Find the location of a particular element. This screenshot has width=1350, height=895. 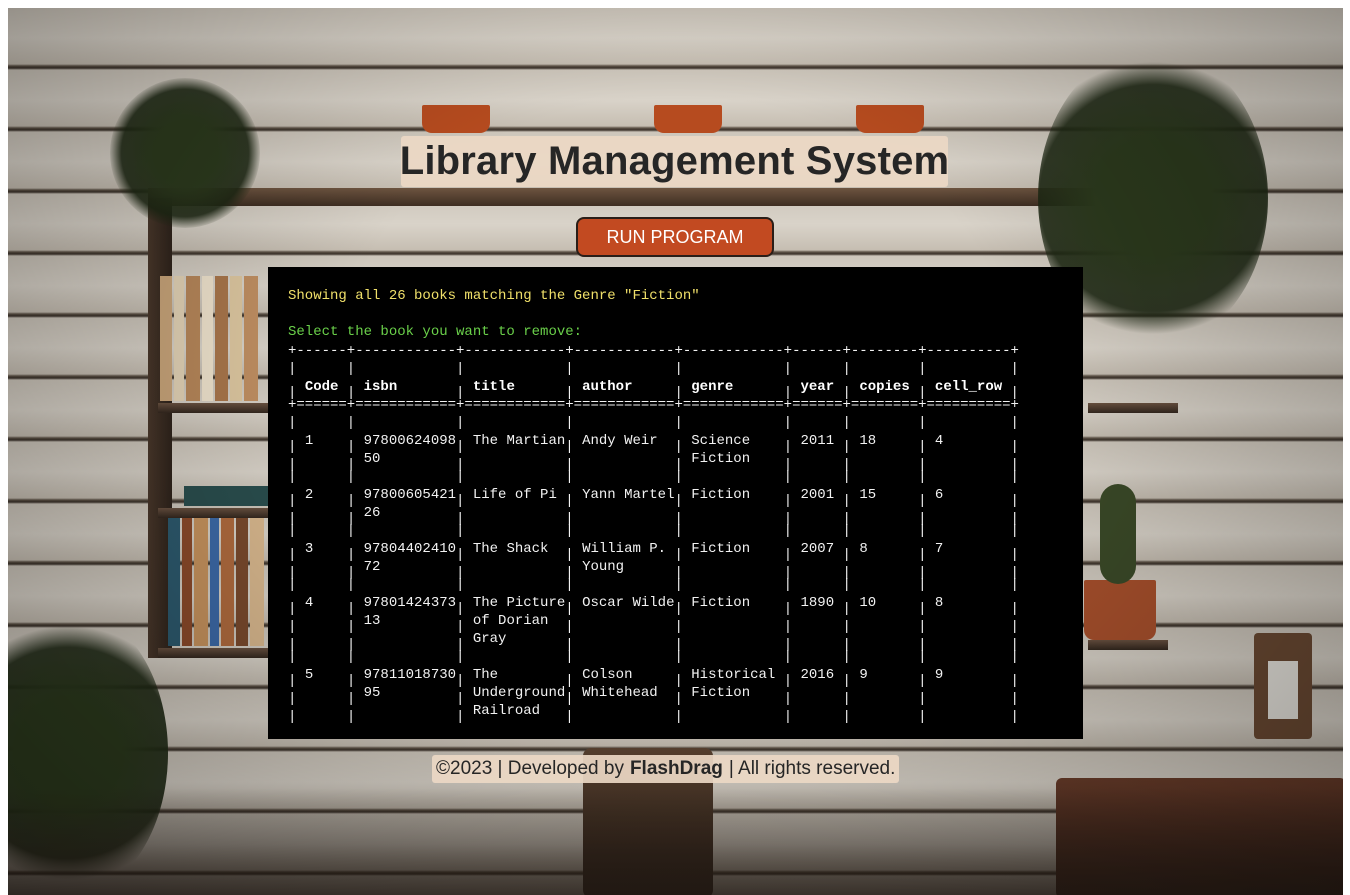

table-cell: 72 is located at coordinates (372, 567).